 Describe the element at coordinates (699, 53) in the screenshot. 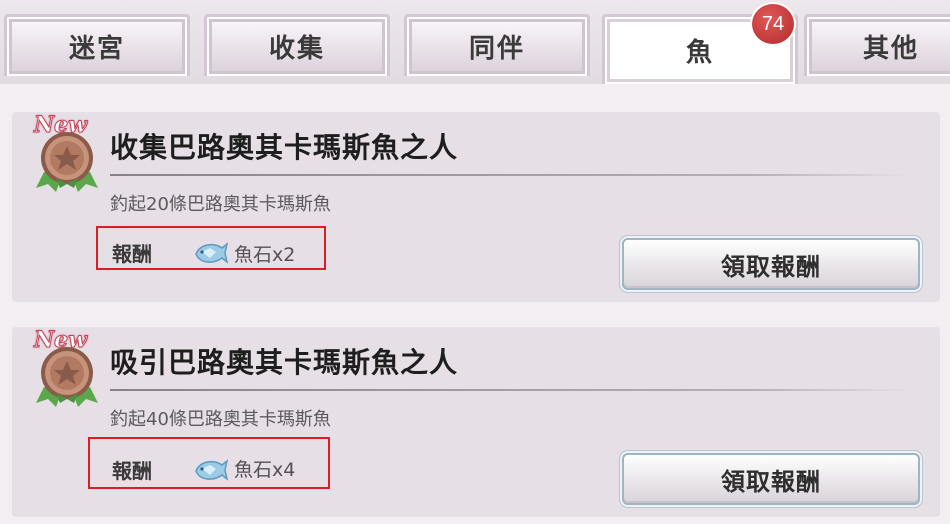

I see `tab-label: 魚` at that location.